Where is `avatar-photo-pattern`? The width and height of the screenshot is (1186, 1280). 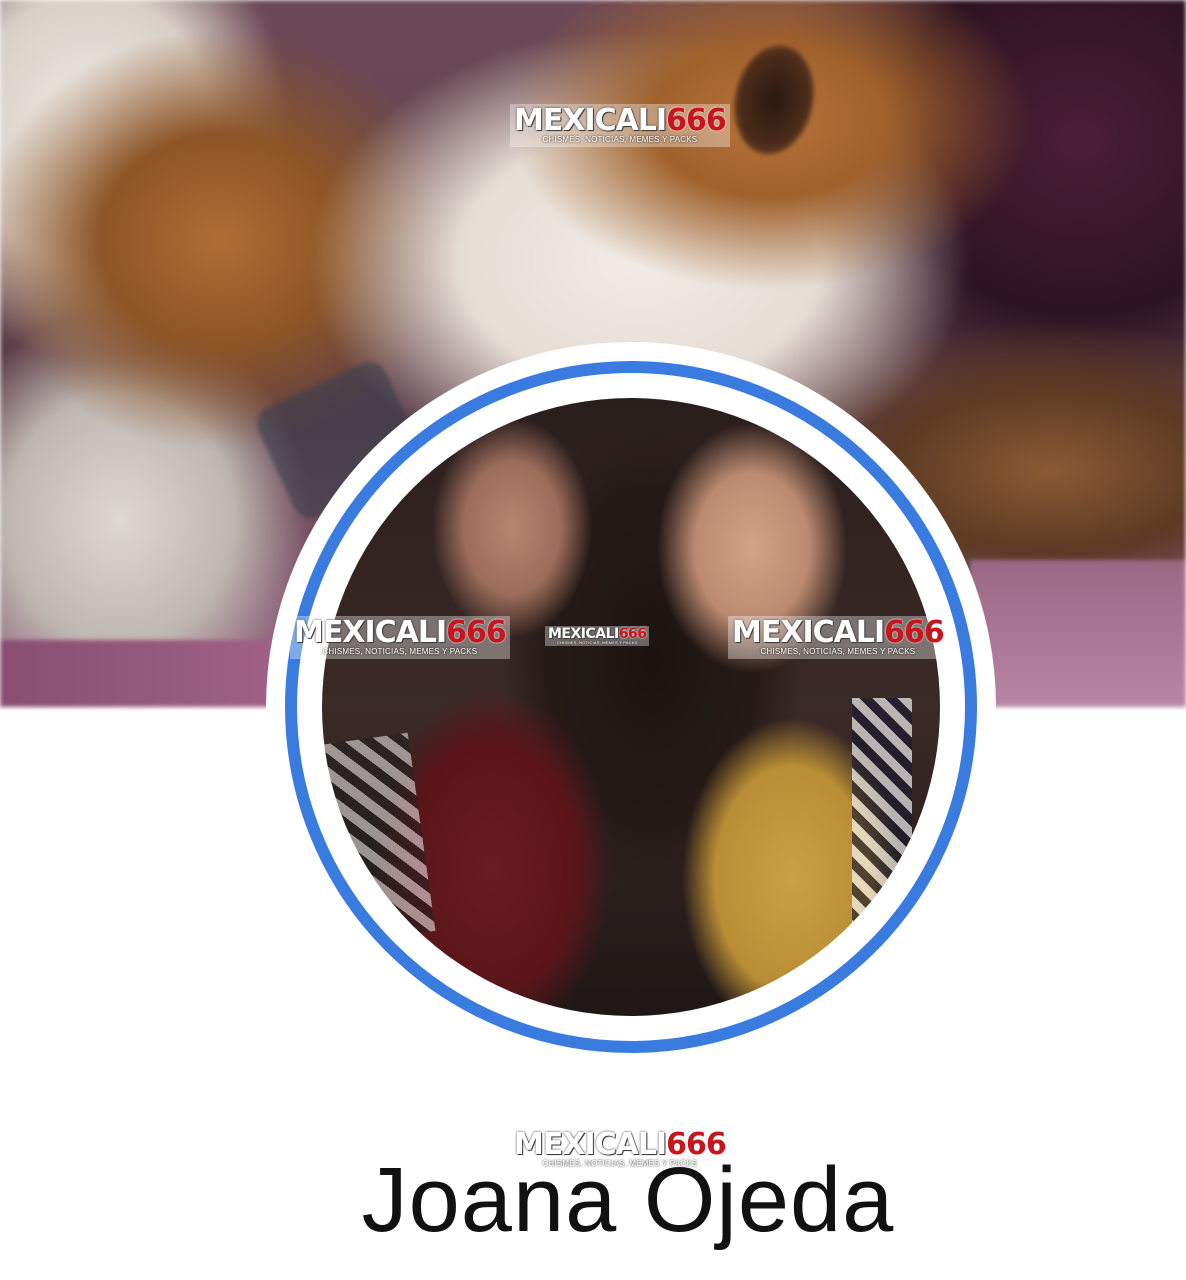 avatar-photo-pattern is located at coordinates (882, 828).